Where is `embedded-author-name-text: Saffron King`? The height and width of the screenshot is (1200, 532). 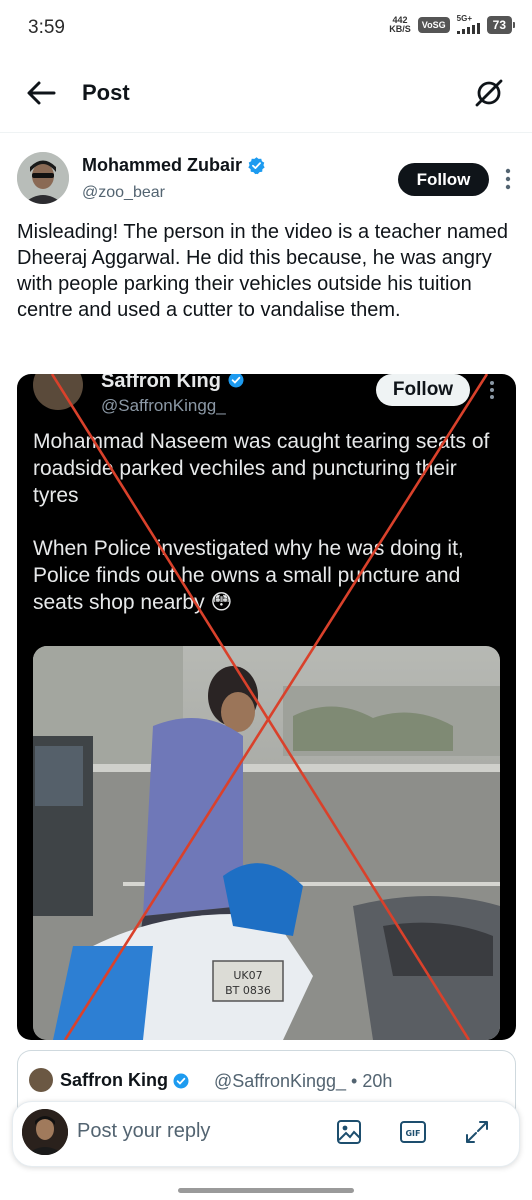
embedded-author-name-text: Saffron King is located at coordinates (161, 383).